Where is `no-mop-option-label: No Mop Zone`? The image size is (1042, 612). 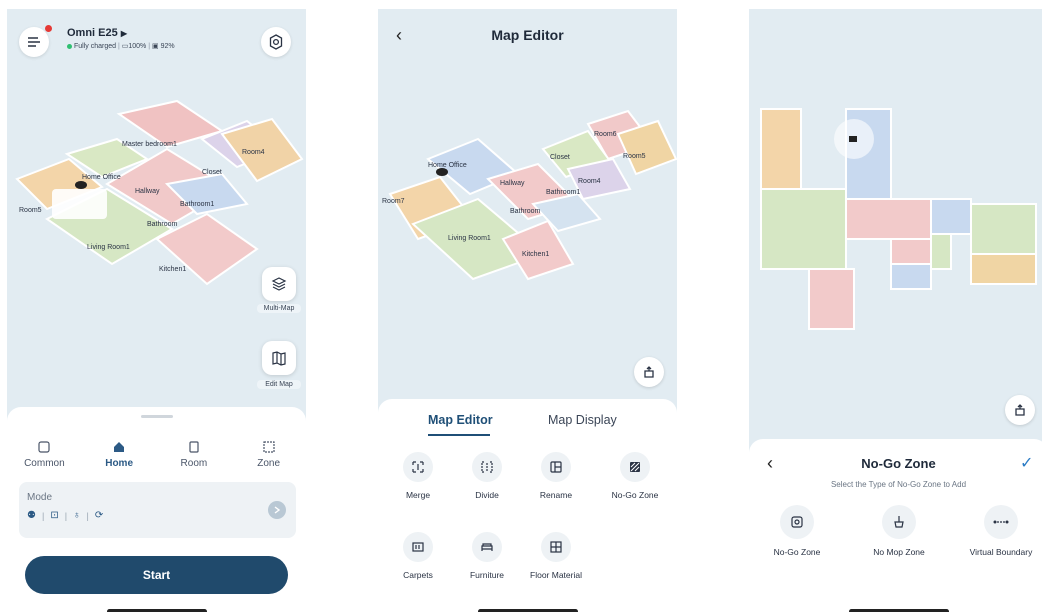
no-mop-option-label: No Mop Zone is located at coordinates (899, 552).